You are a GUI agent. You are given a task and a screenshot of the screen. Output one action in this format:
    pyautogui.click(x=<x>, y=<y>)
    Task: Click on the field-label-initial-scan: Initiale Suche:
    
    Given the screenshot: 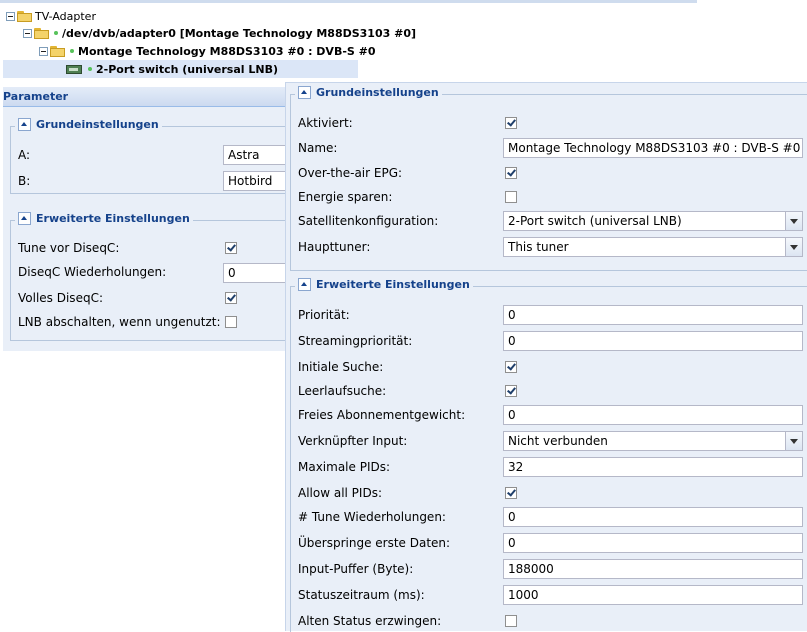 What is the action you would take?
    pyautogui.click(x=341, y=367)
    